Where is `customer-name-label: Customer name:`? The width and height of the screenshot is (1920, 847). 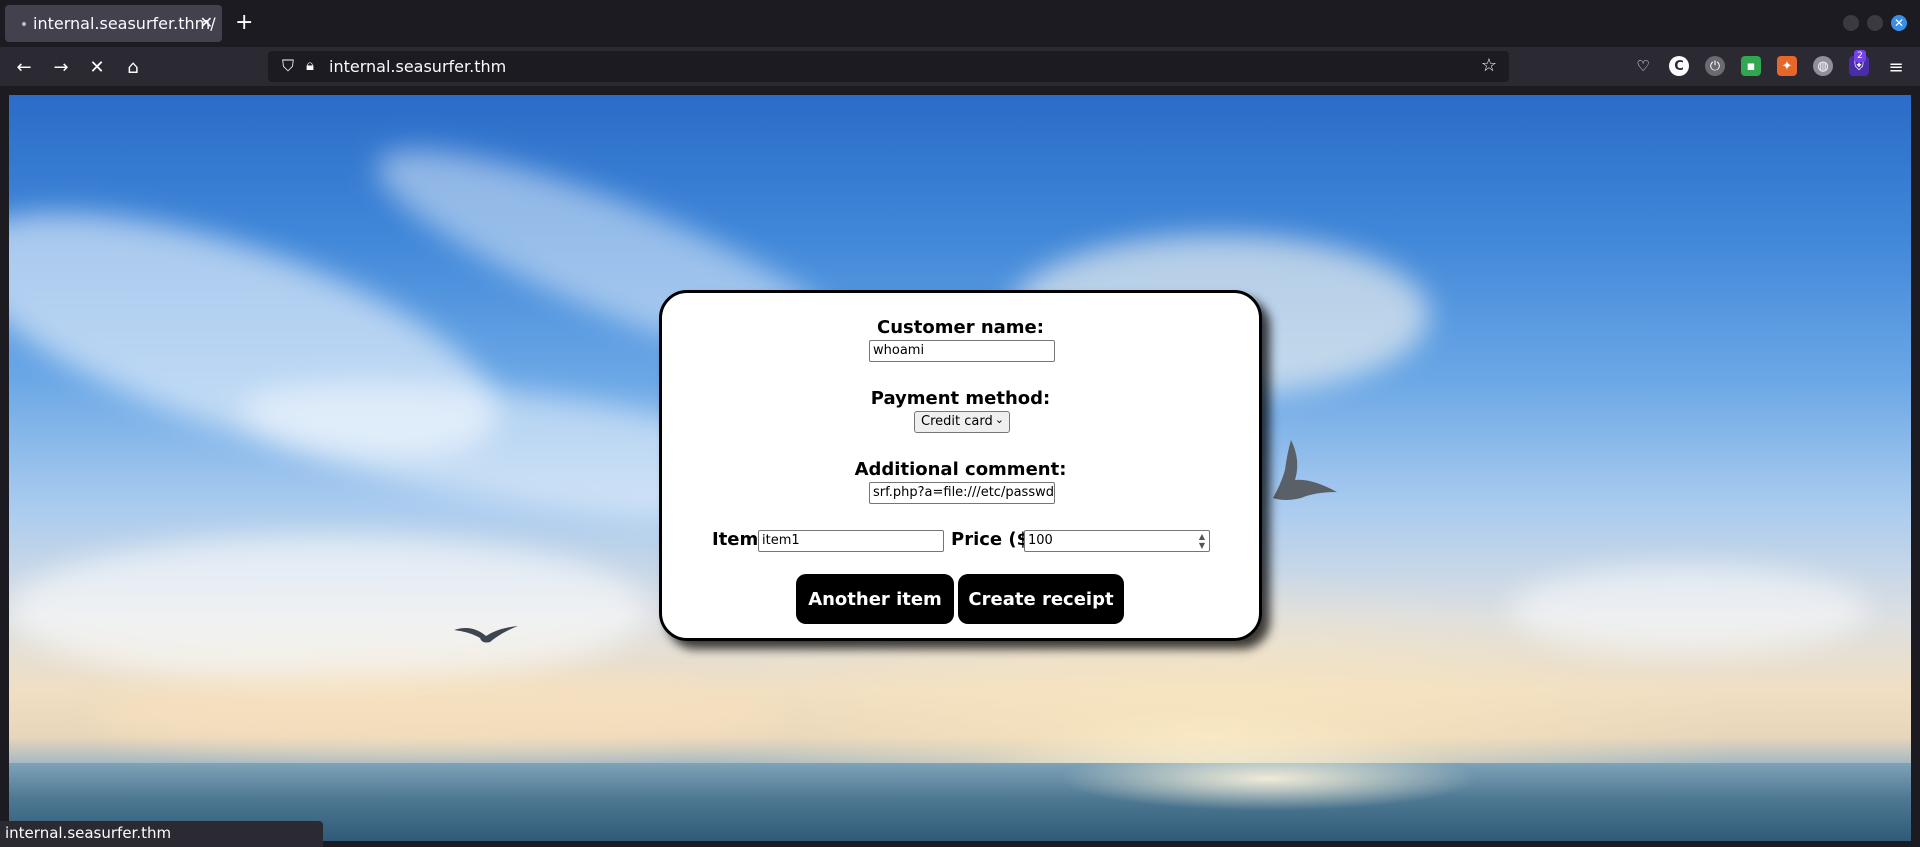 customer-name-label: Customer name: is located at coordinates (960, 327).